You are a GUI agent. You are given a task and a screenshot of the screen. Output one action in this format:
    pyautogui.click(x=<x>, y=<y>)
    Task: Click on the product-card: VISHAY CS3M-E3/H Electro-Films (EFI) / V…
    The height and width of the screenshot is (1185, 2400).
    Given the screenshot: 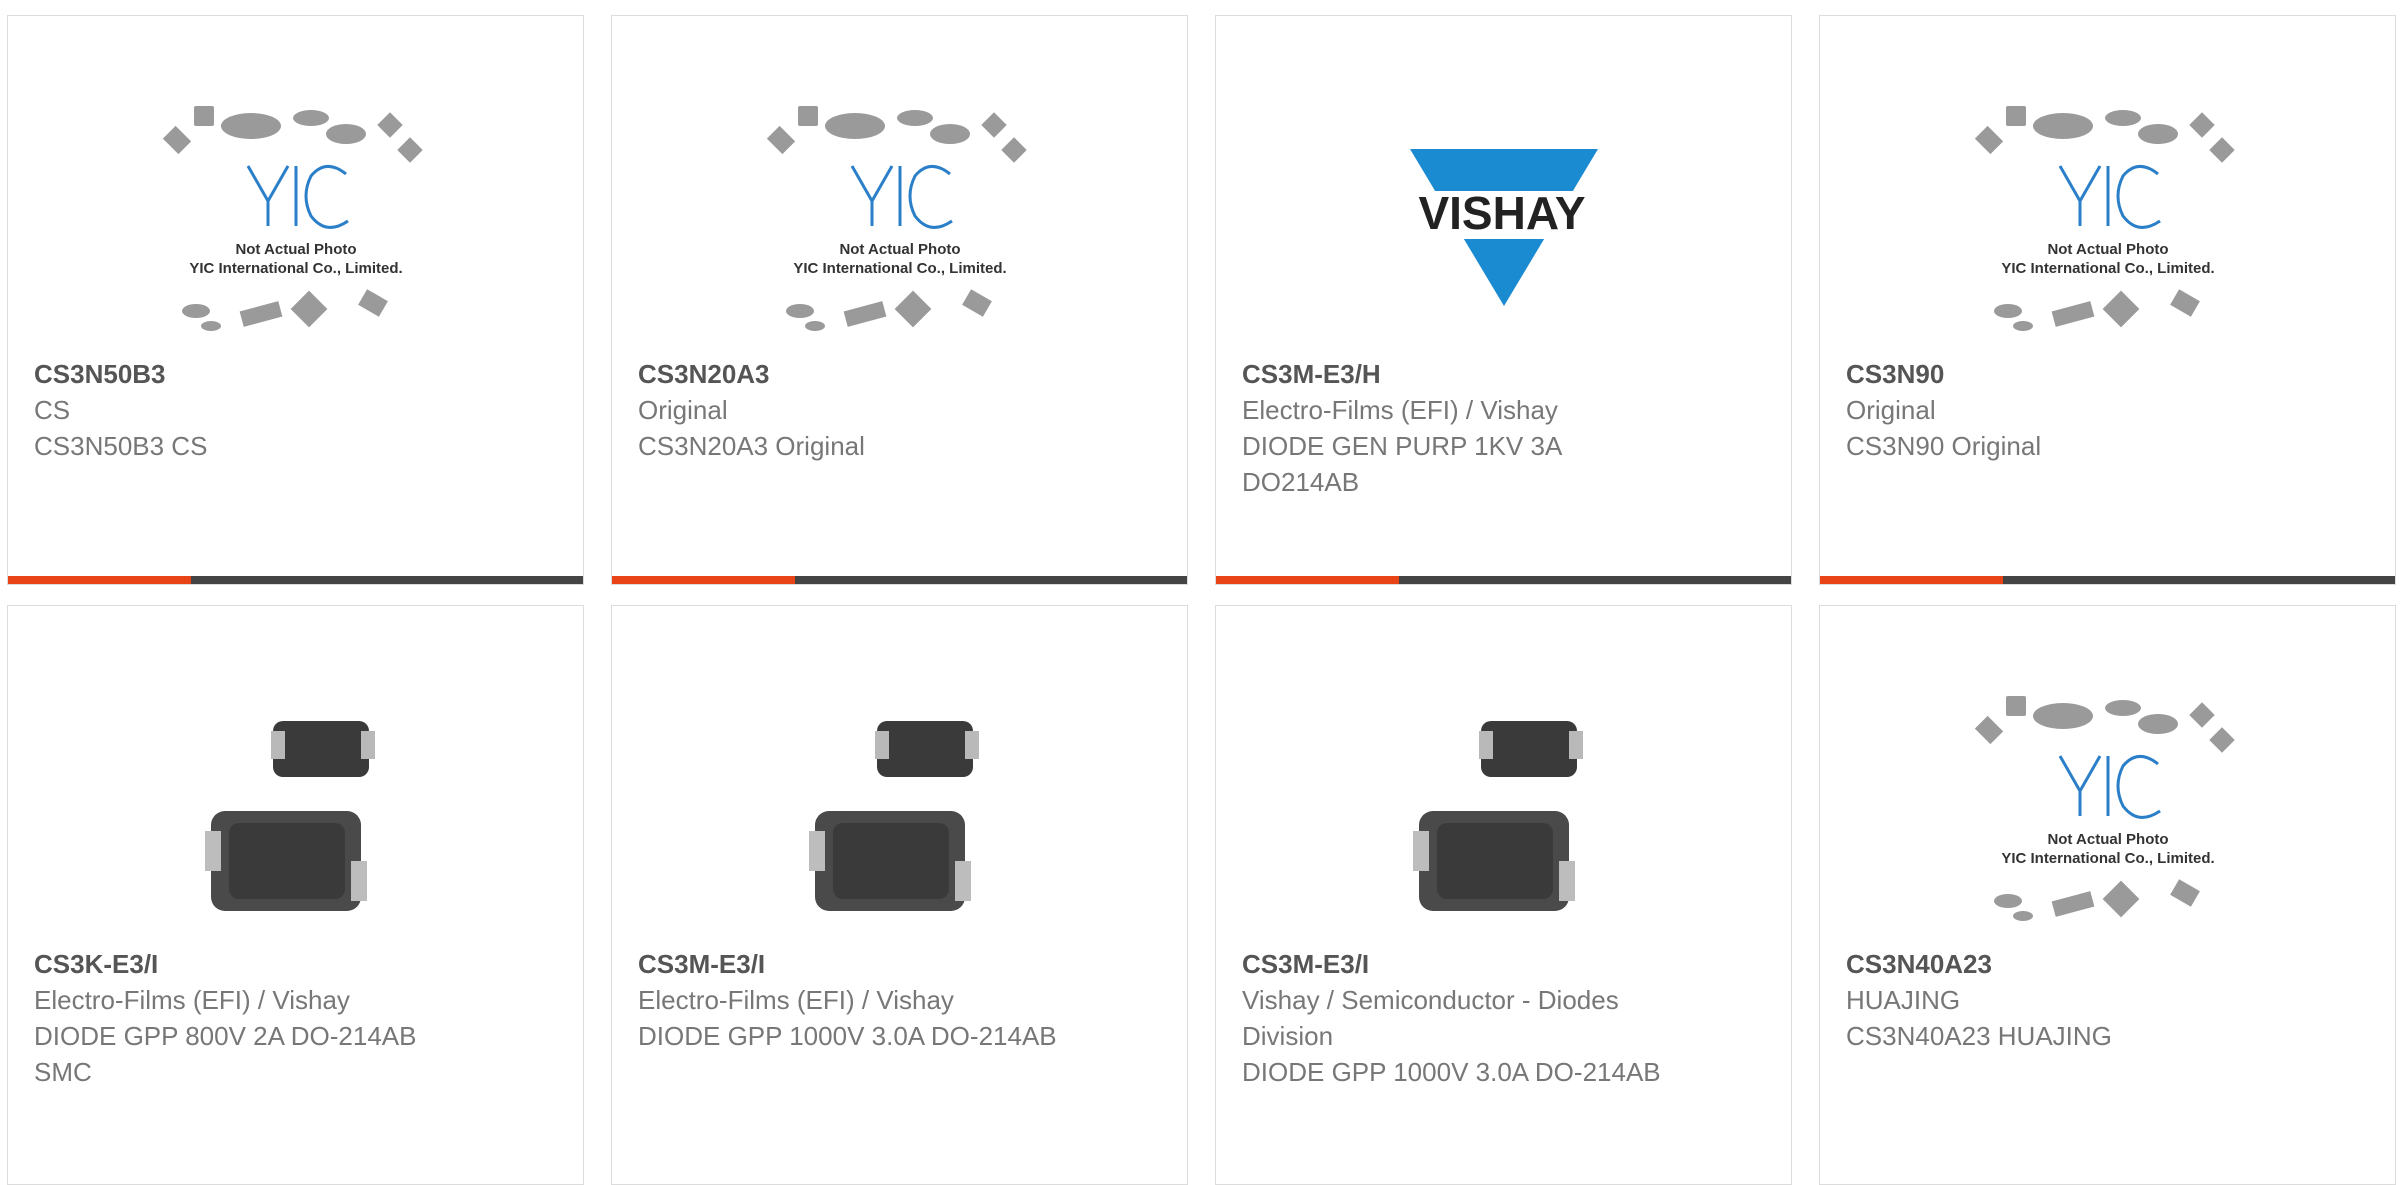 What is the action you would take?
    pyautogui.click(x=1503, y=300)
    